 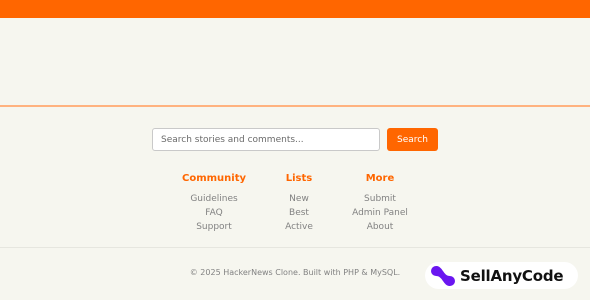 What do you see at coordinates (380, 199) in the screenshot?
I see `footer-link-submit: Submit` at bounding box center [380, 199].